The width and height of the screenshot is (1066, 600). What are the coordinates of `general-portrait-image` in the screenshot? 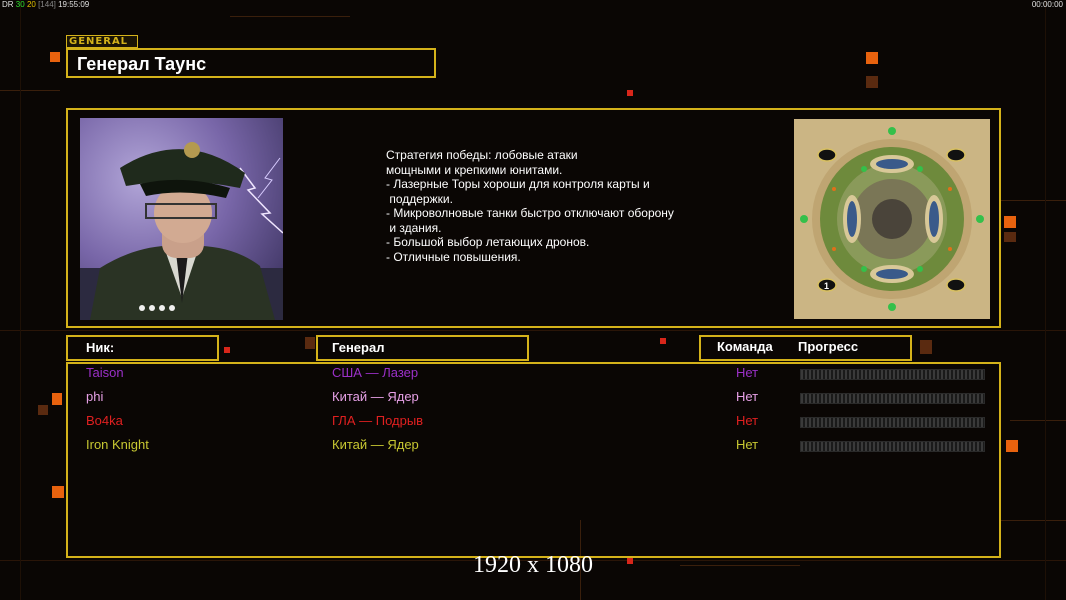 It's located at (181, 219).